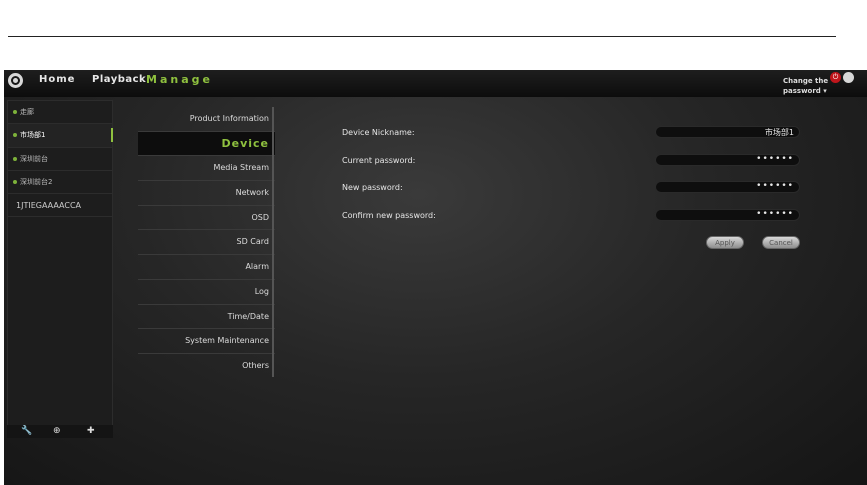 Image resolution: width=867 pixels, height=485 pixels. I want to click on menu-item-osd: OSD, so click(206, 218).